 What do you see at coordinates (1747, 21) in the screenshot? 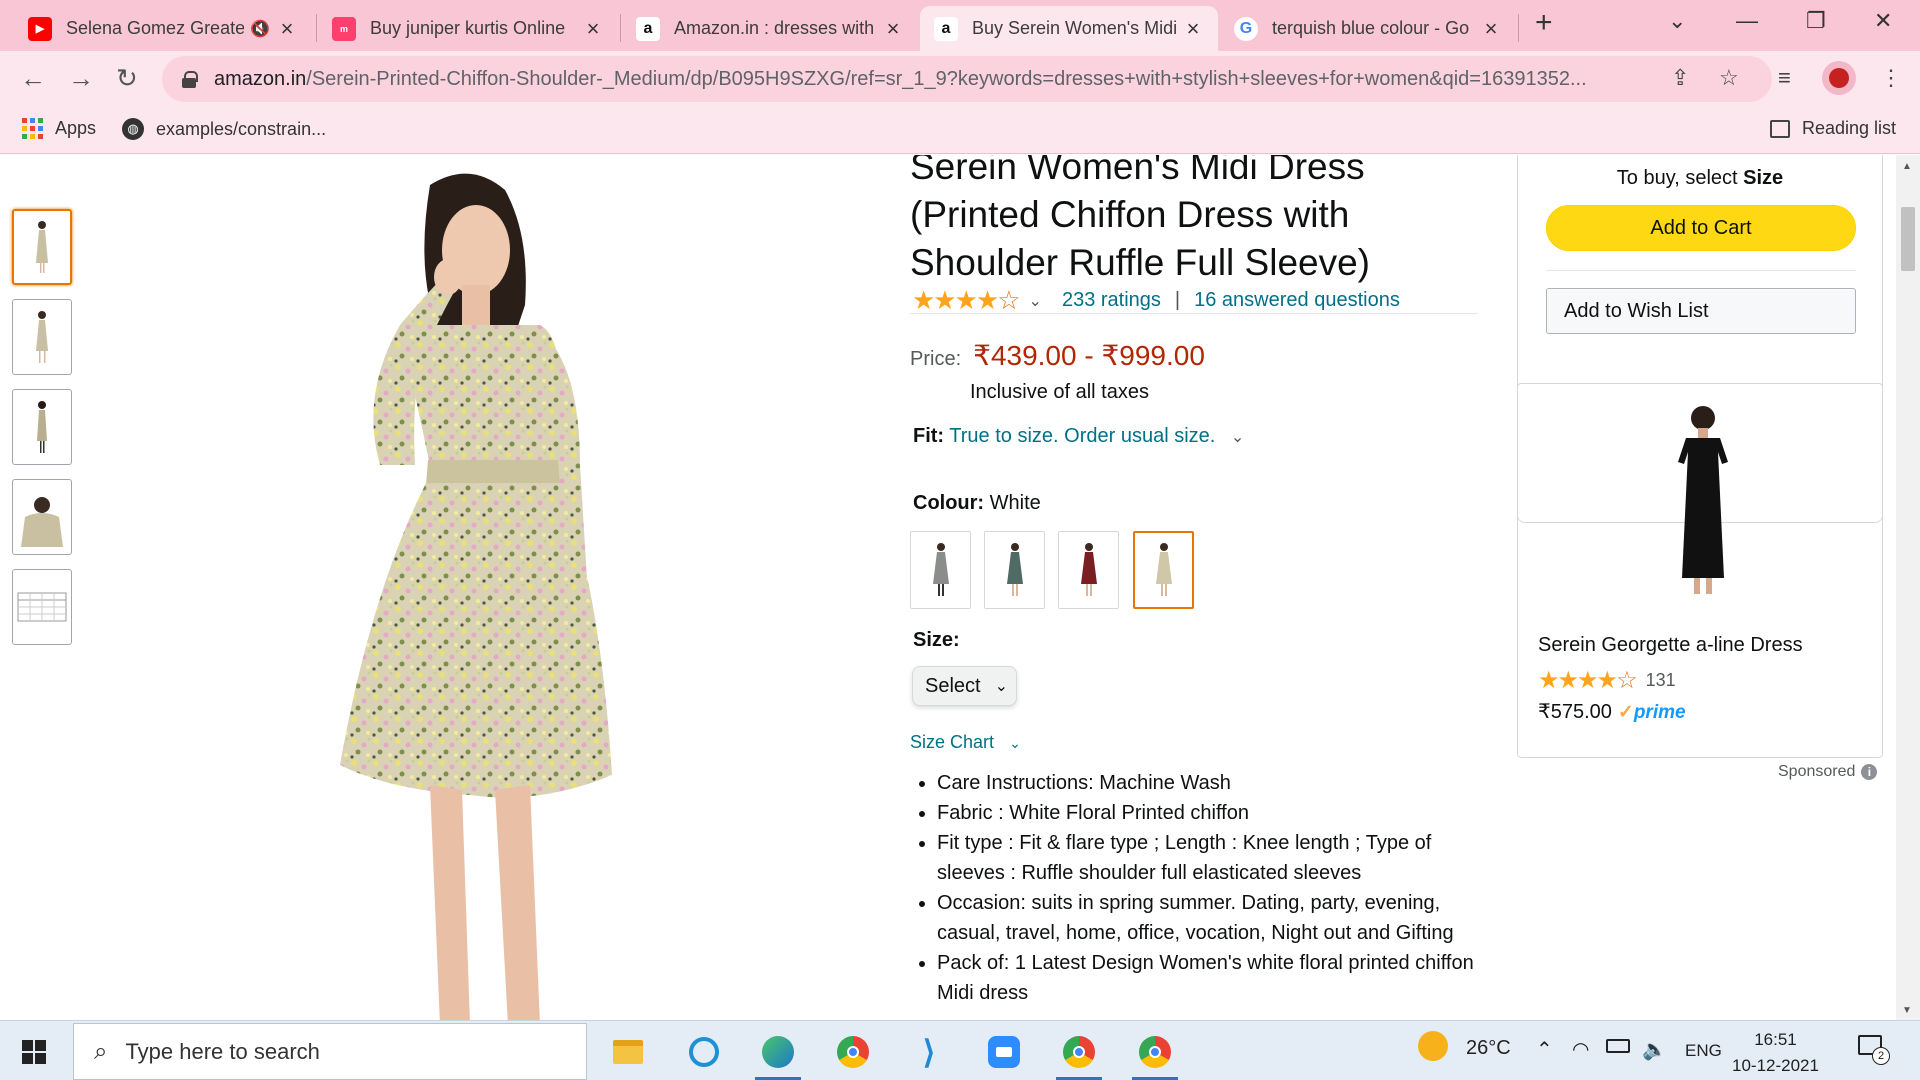
I see `minimize-icon: —` at bounding box center [1747, 21].